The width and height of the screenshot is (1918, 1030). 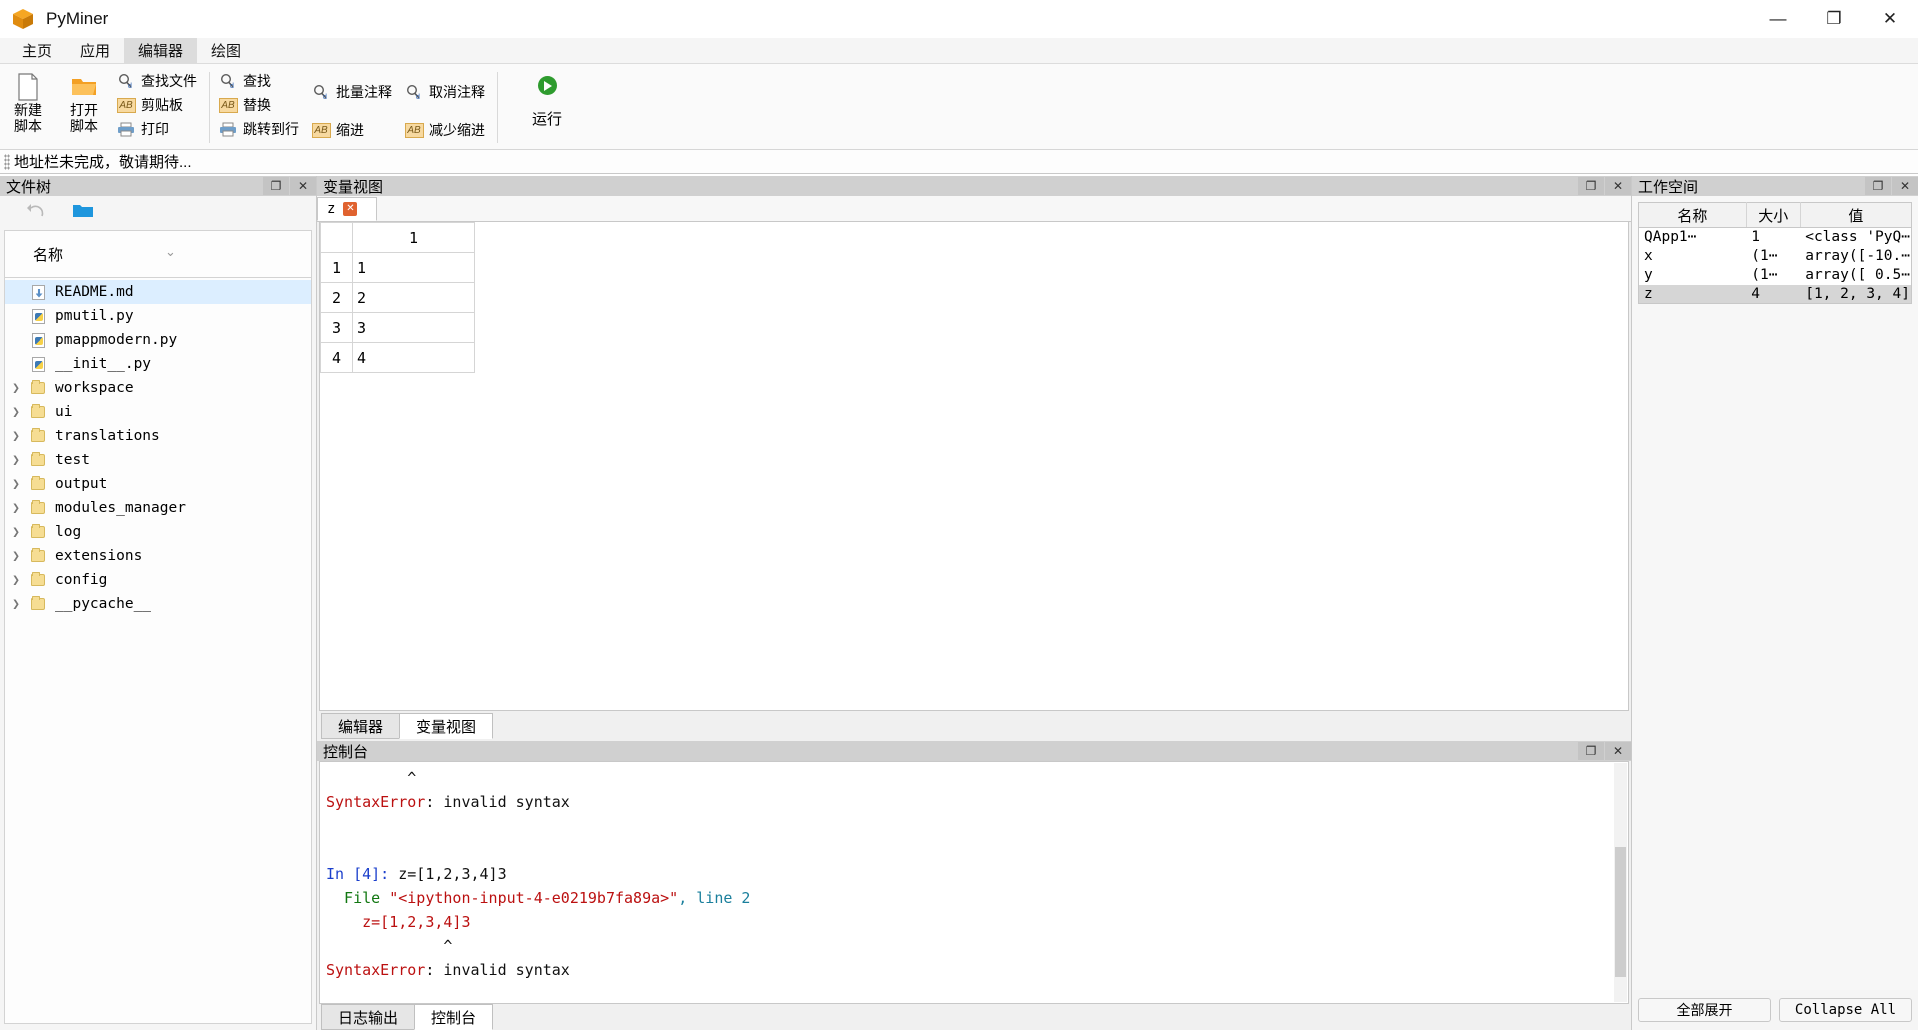 I want to click on file-tree-item: pmappmodern.py, so click(x=158, y=340).